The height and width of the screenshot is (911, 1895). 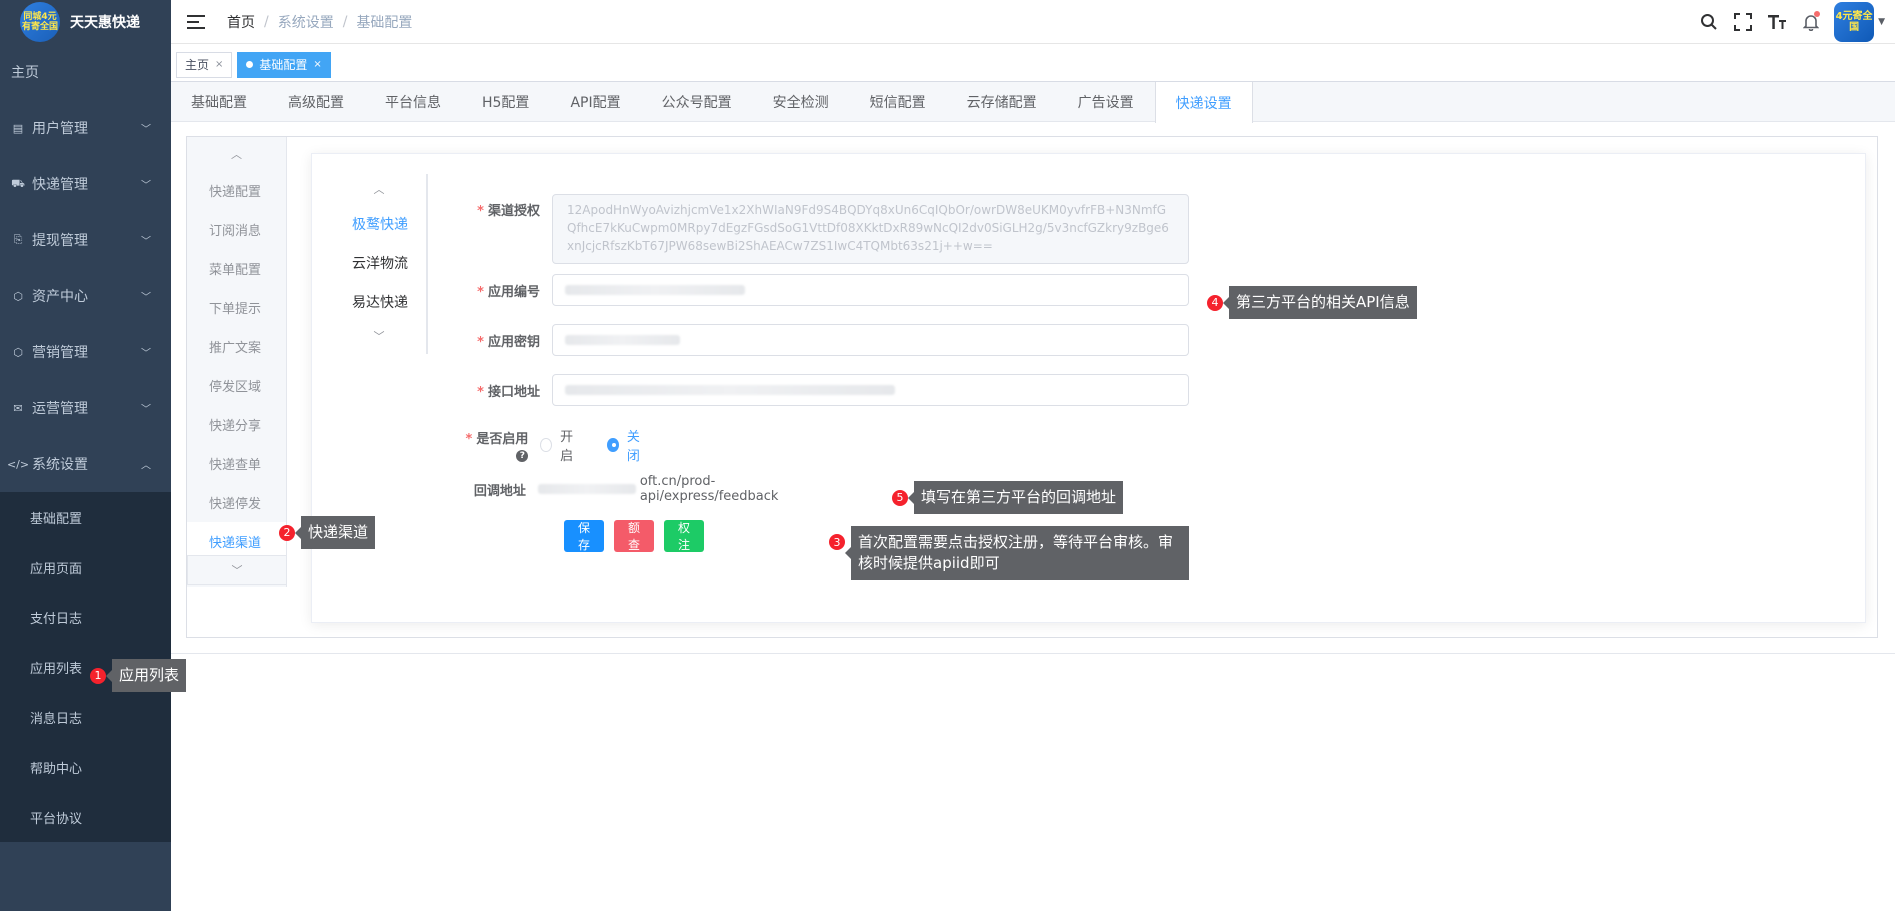 What do you see at coordinates (60, 353) in the screenshot?
I see `sidebar-item-label: 营销管理` at bounding box center [60, 353].